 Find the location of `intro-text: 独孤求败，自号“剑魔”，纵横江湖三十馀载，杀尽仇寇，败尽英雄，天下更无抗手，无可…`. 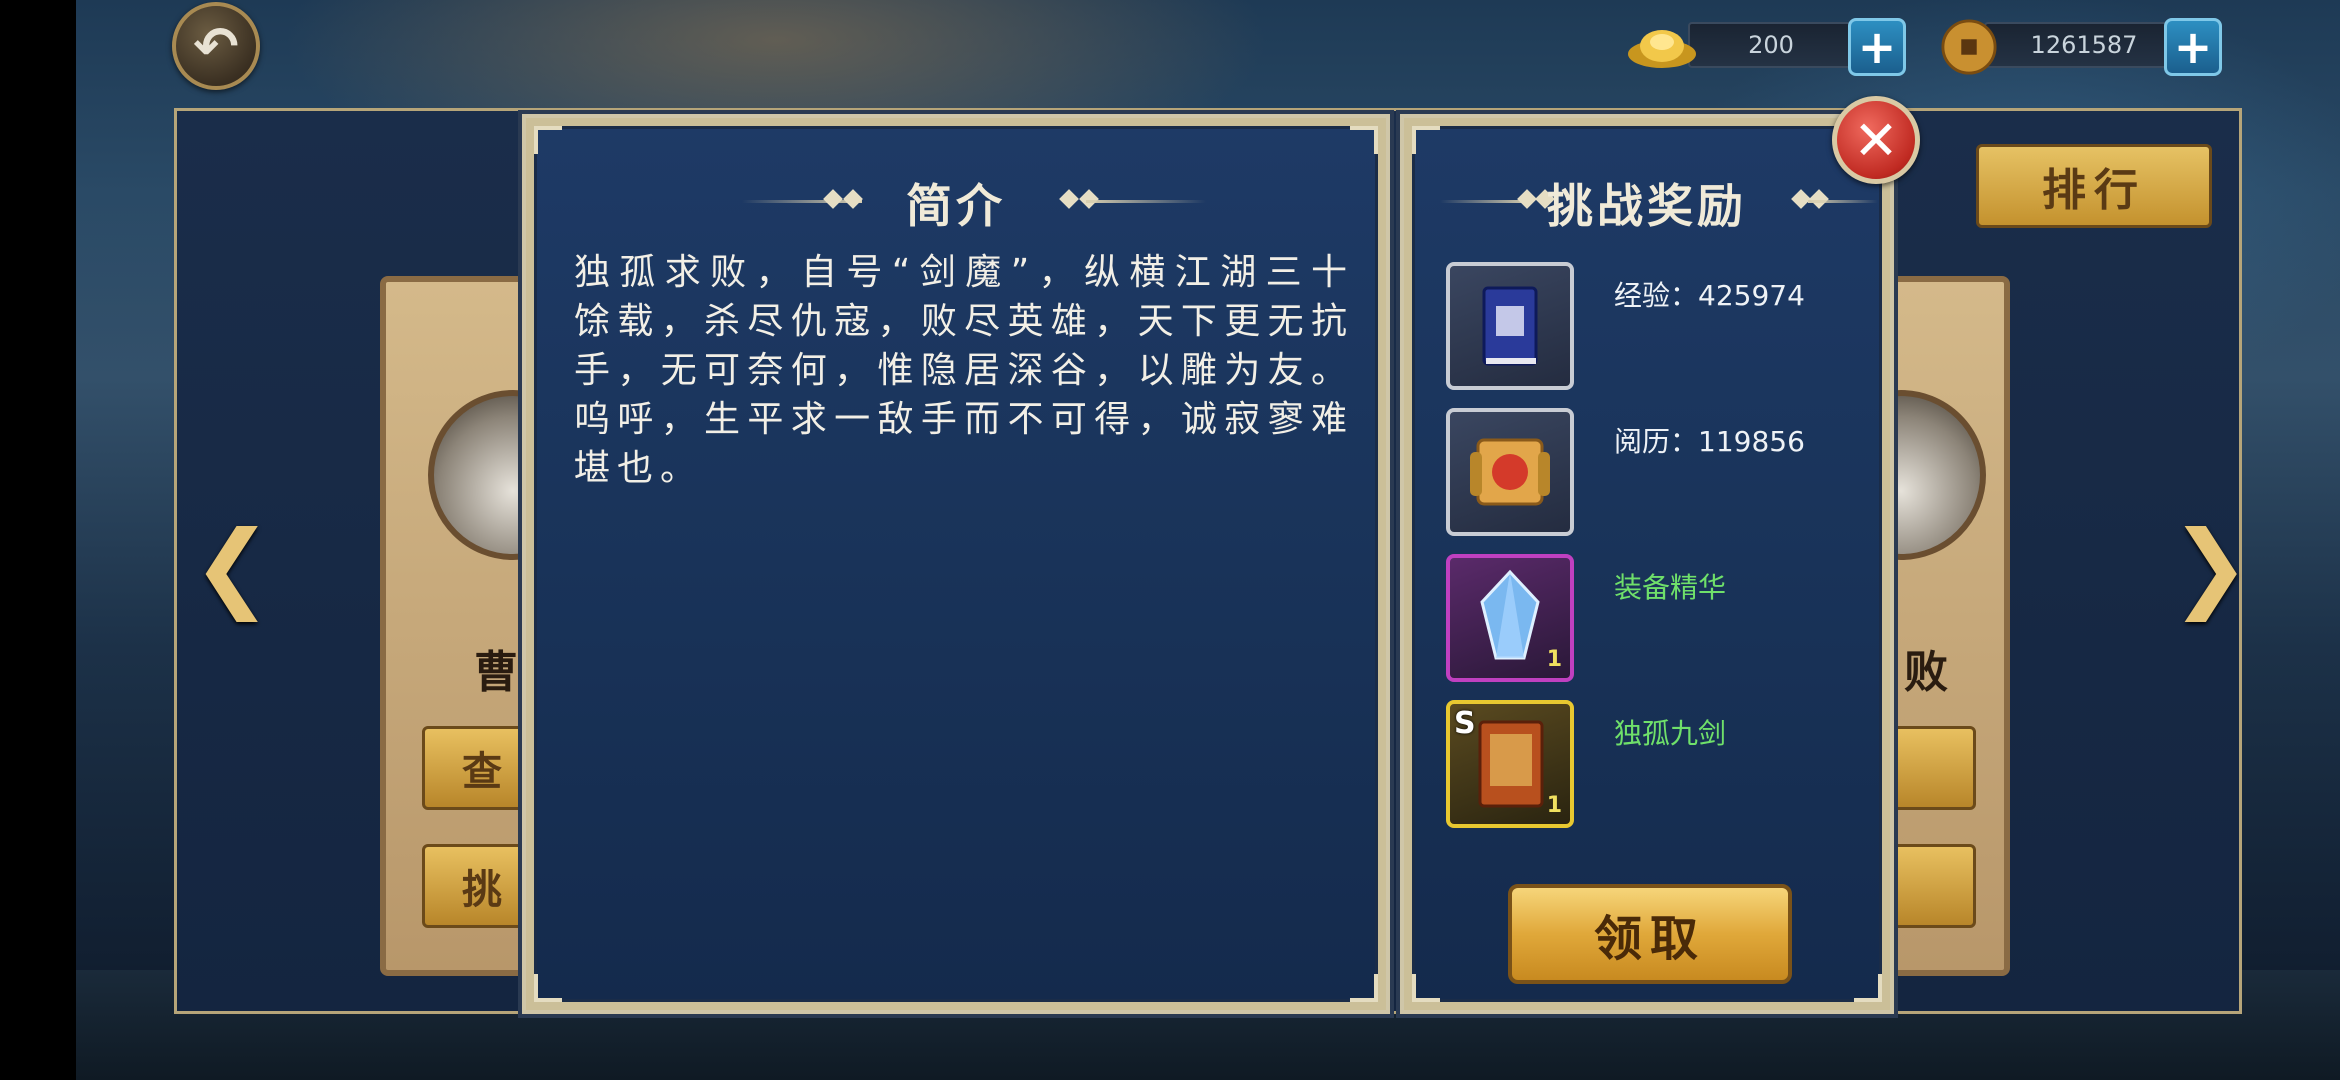

intro-text: 独孤求败，自号“剑魔”，纵横江湖三十馀载，杀尽仇寇，败尽英雄，天下更无抗手，无可… is located at coordinates (964, 370).